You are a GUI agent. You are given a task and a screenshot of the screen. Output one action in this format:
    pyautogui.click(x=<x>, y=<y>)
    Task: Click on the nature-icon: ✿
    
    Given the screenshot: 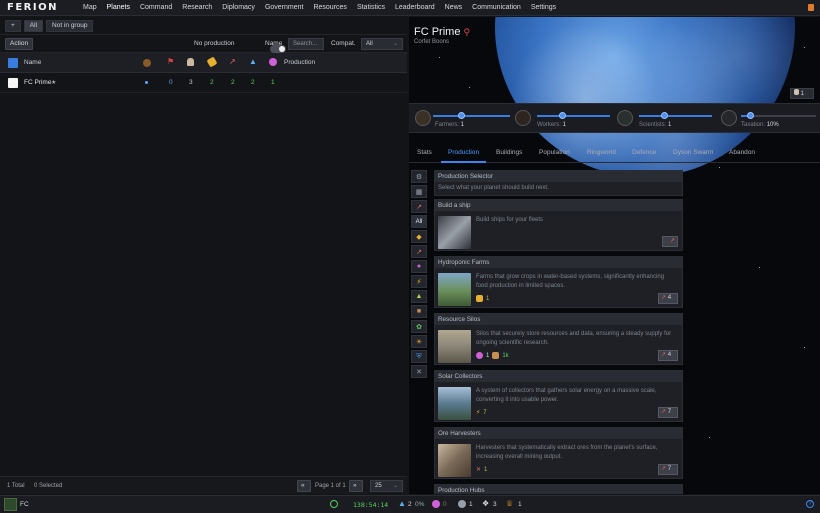 What is the action you would take?
    pyautogui.click(x=419, y=326)
    